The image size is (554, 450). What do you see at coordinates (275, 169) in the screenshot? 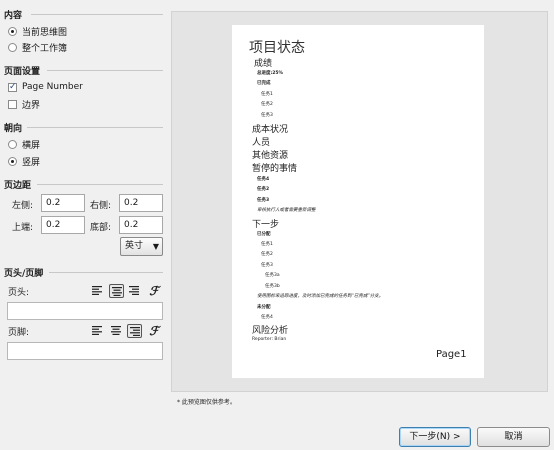
I see `preview-line: 暂停的事情` at bounding box center [275, 169].